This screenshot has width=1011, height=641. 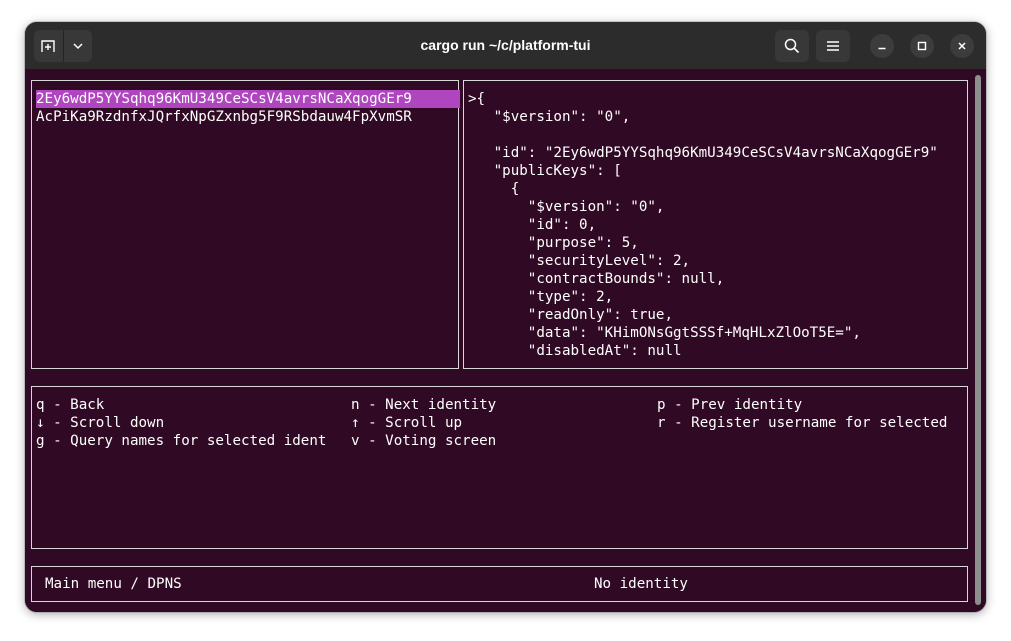 I want to click on maximize-icon, so click(x=922, y=46).